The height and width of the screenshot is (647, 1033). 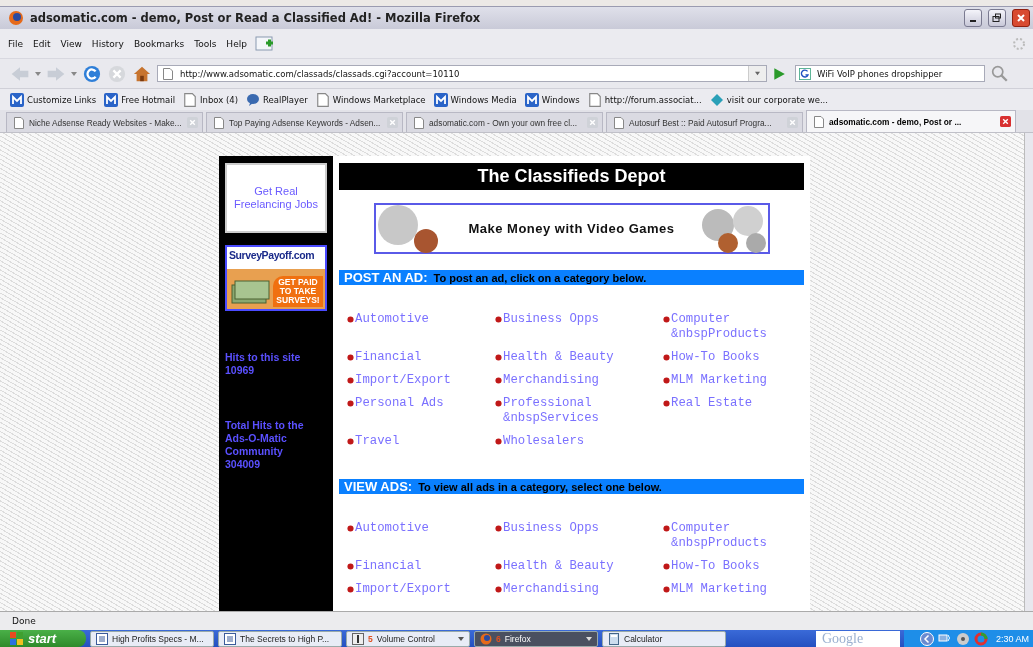 What do you see at coordinates (265, 438) in the screenshot?
I see `total-hits-label: Total Hits to the Ads-O-Matic Community` at bounding box center [265, 438].